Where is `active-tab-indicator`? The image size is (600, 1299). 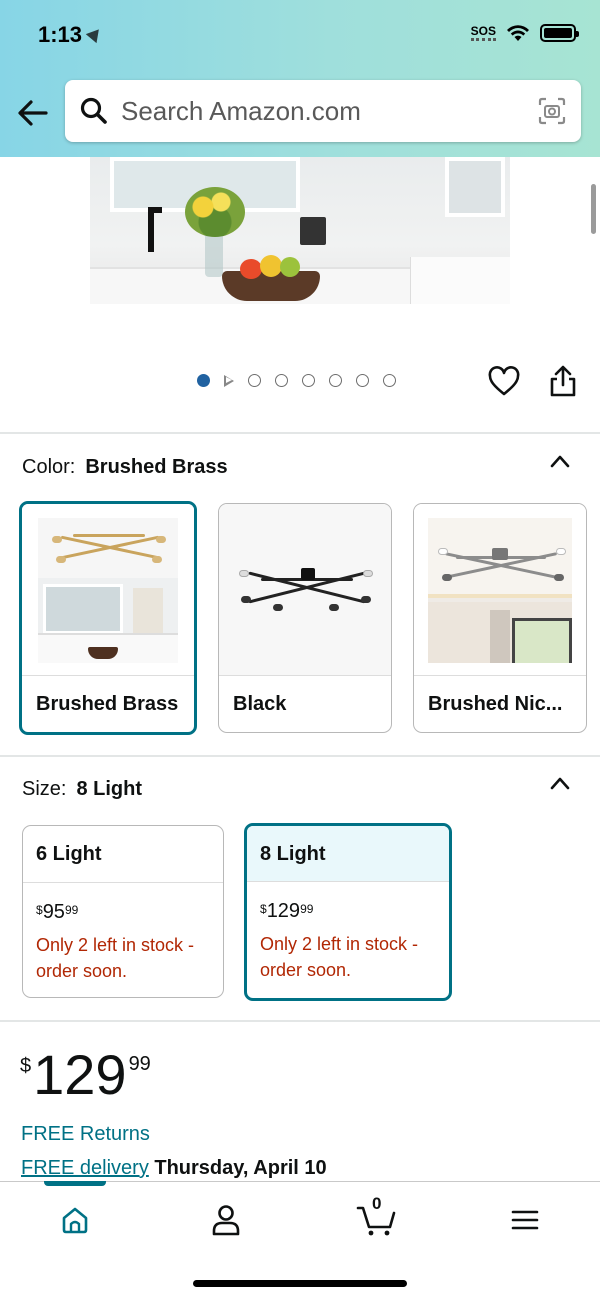
active-tab-indicator is located at coordinates (75, 1183).